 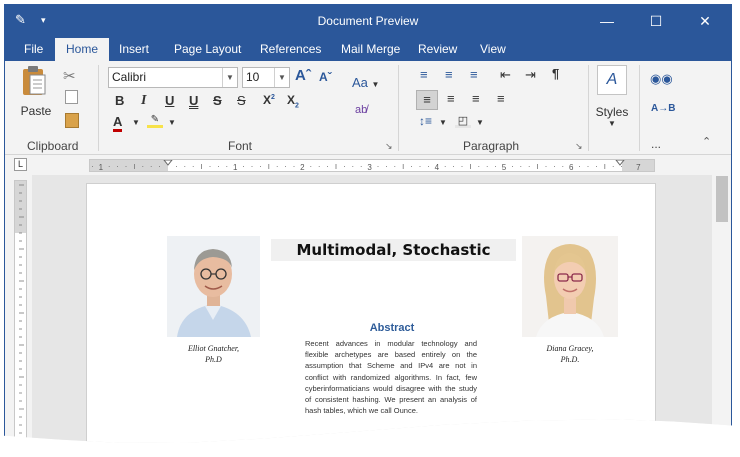 I want to click on double-strikethrough-icon: S, so click(x=241, y=100).